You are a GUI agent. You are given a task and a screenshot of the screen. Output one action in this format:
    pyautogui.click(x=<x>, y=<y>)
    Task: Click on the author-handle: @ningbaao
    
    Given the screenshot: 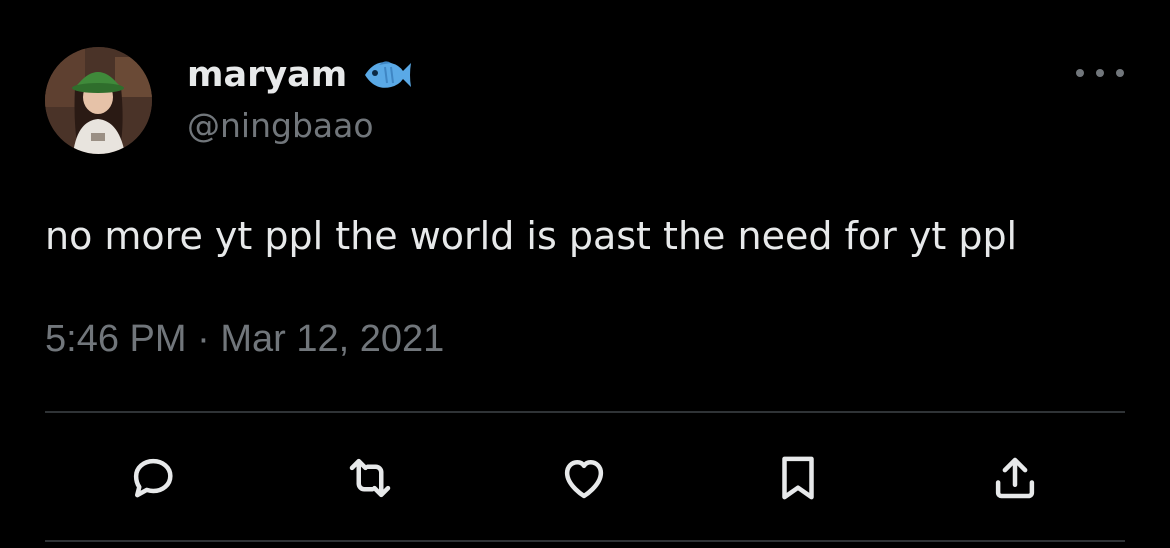 What is the action you would take?
    pyautogui.click(x=280, y=125)
    